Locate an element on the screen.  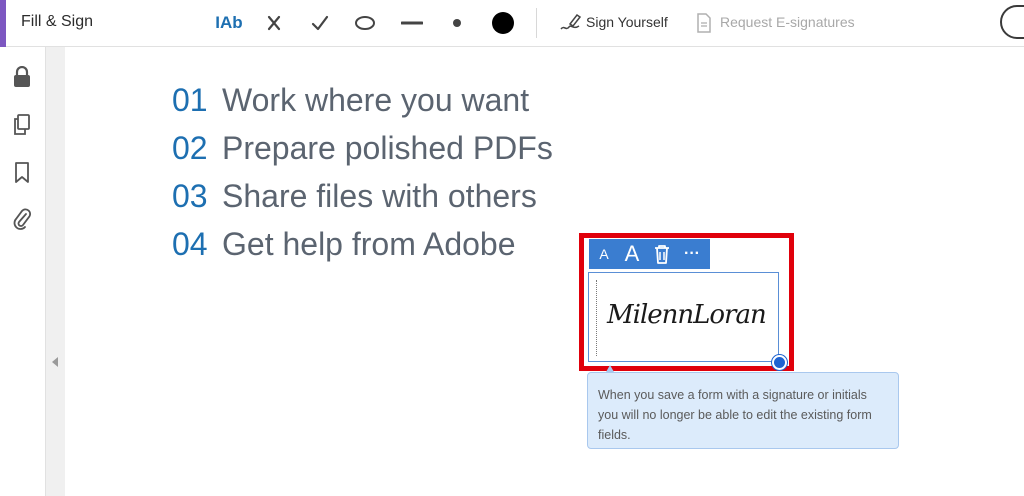
window-accent is located at coordinates (3, 23).